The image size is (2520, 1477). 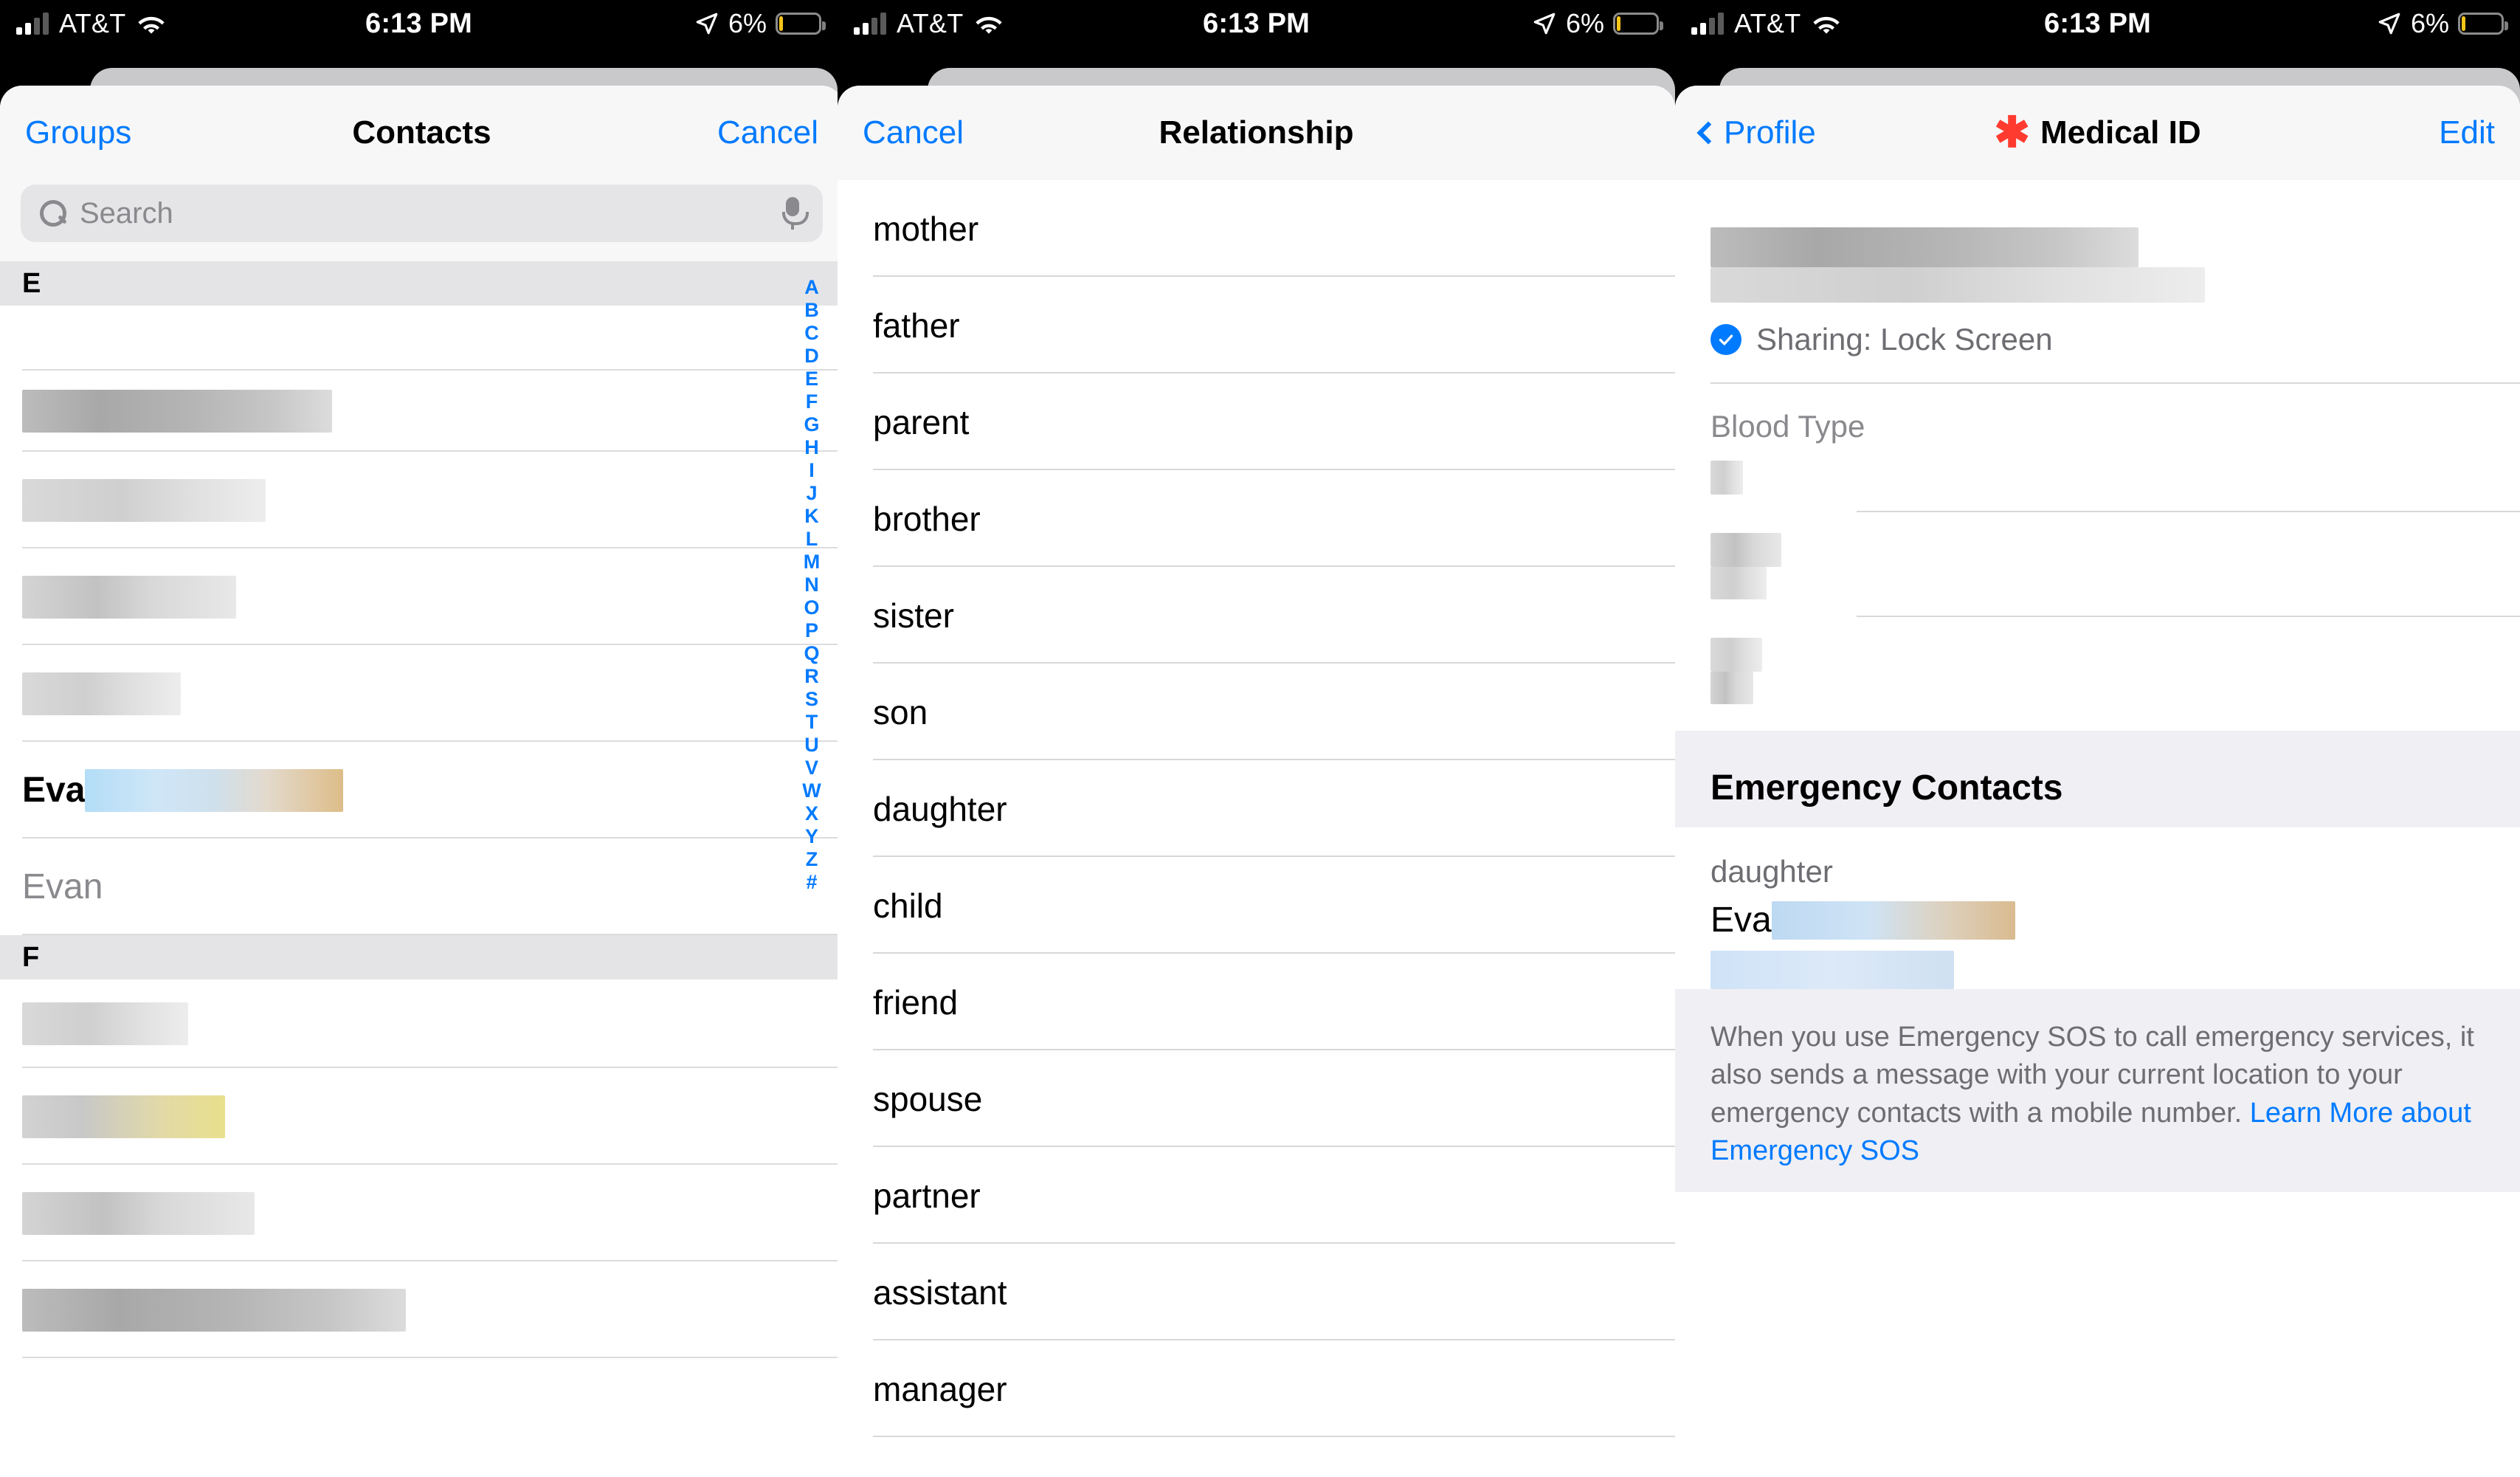 I want to click on index-letter: Y, so click(x=812, y=836).